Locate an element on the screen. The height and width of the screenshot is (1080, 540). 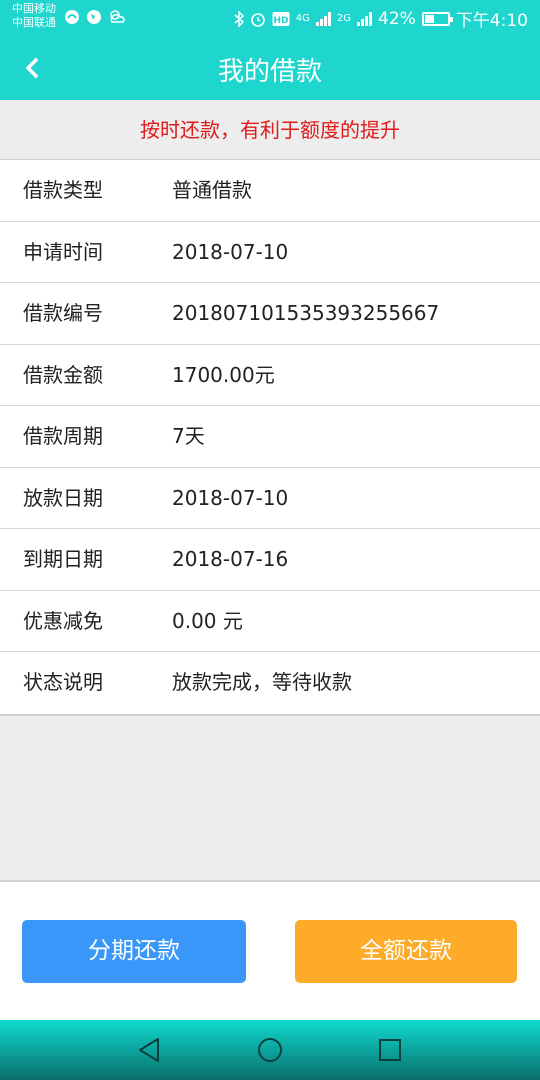
battery-icon is located at coordinates (437, 18).